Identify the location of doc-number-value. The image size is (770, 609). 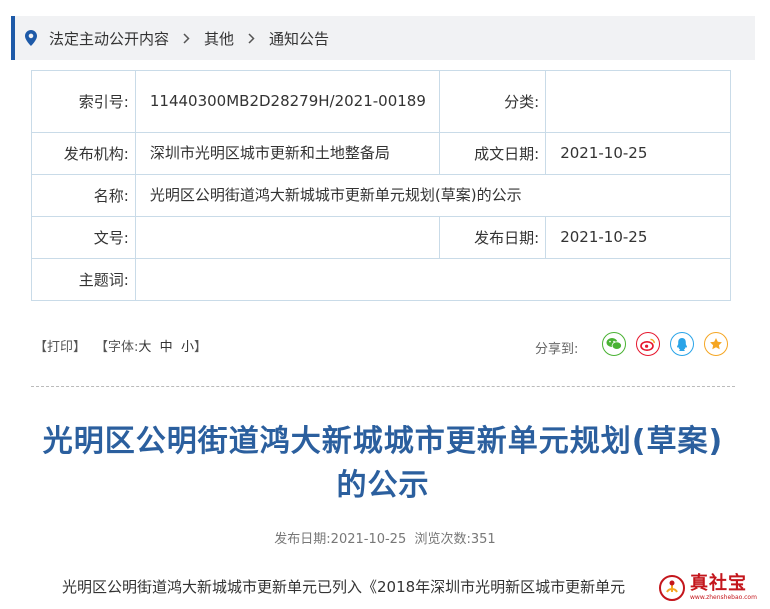
(287, 237).